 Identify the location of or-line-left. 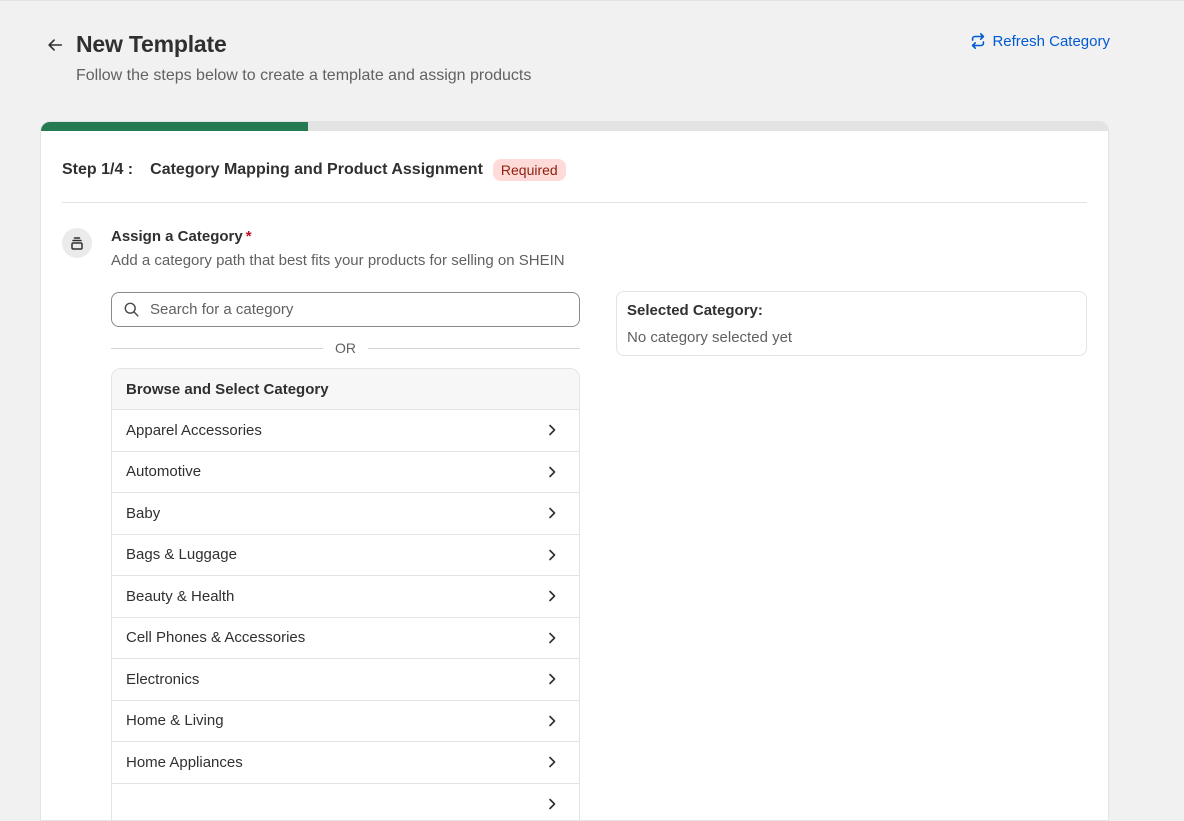
(217, 348).